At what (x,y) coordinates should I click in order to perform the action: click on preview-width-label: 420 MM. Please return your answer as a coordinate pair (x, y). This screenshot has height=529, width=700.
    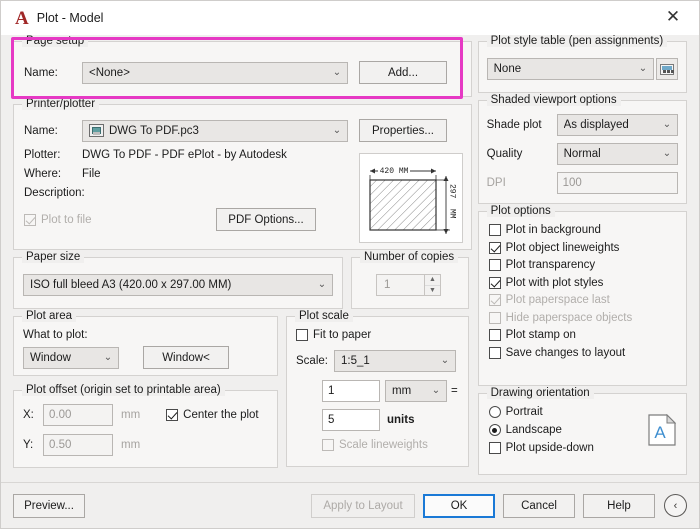
    Looking at the image, I should click on (394, 171).